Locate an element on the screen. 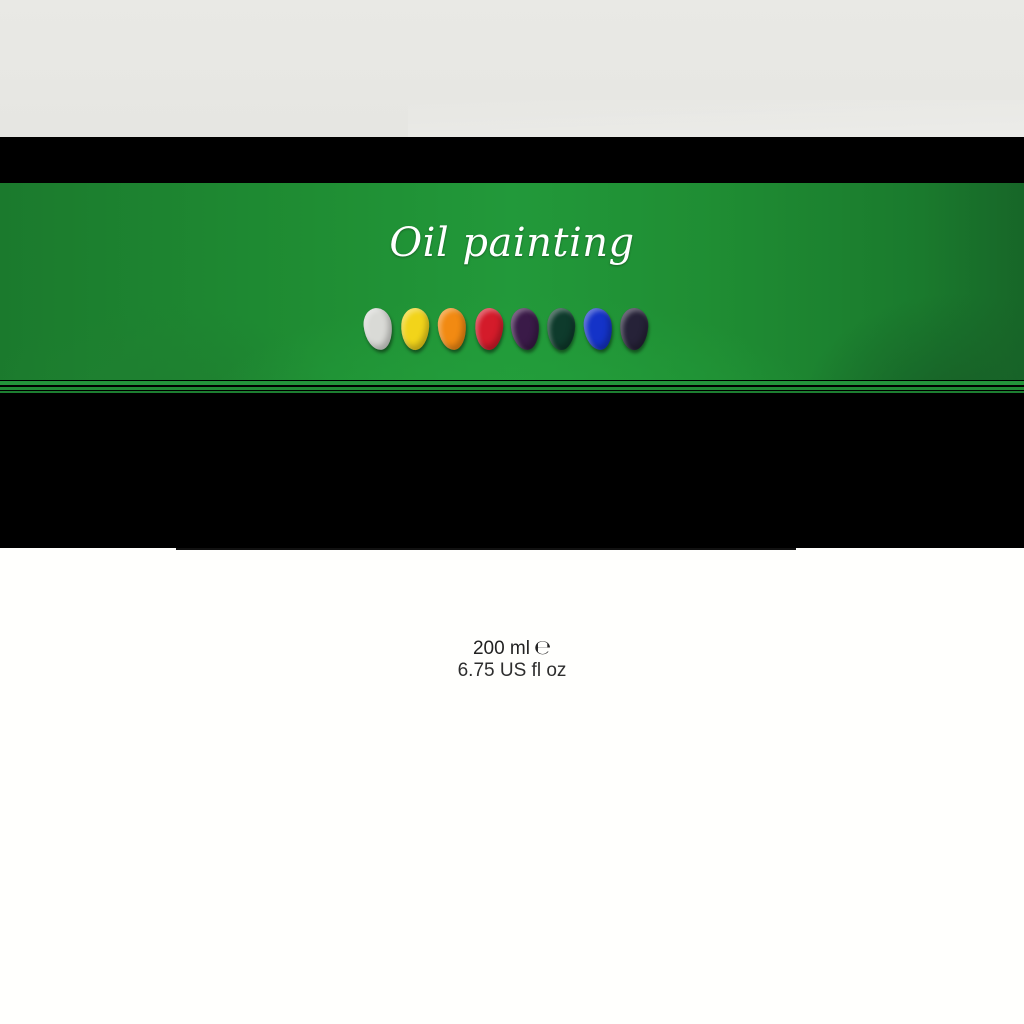 The image size is (1024, 1024). top-band is located at coordinates (512, 68).